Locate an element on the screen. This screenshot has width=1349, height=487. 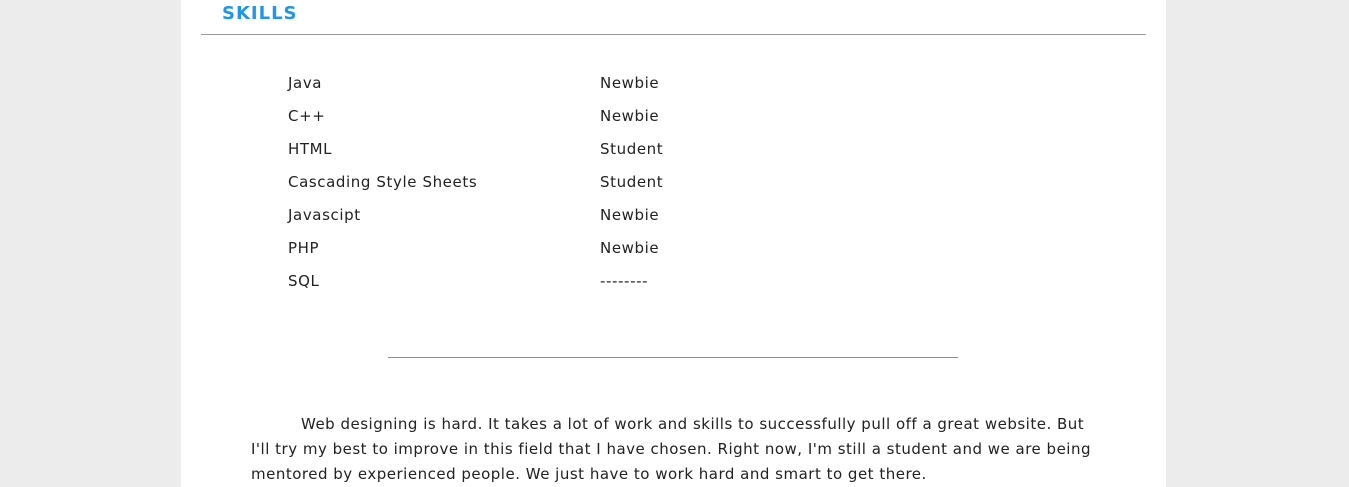
heading-divider is located at coordinates (673, 34).